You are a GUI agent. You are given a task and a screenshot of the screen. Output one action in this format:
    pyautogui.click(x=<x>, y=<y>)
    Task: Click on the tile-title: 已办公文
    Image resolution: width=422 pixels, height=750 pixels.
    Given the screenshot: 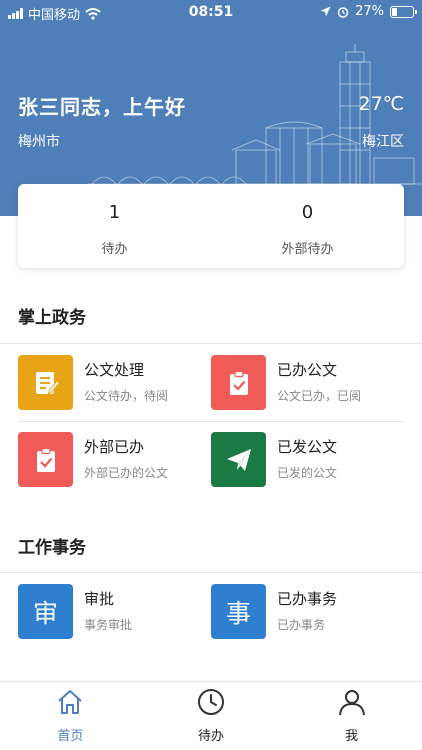 What is the action you would take?
    pyautogui.click(x=307, y=370)
    